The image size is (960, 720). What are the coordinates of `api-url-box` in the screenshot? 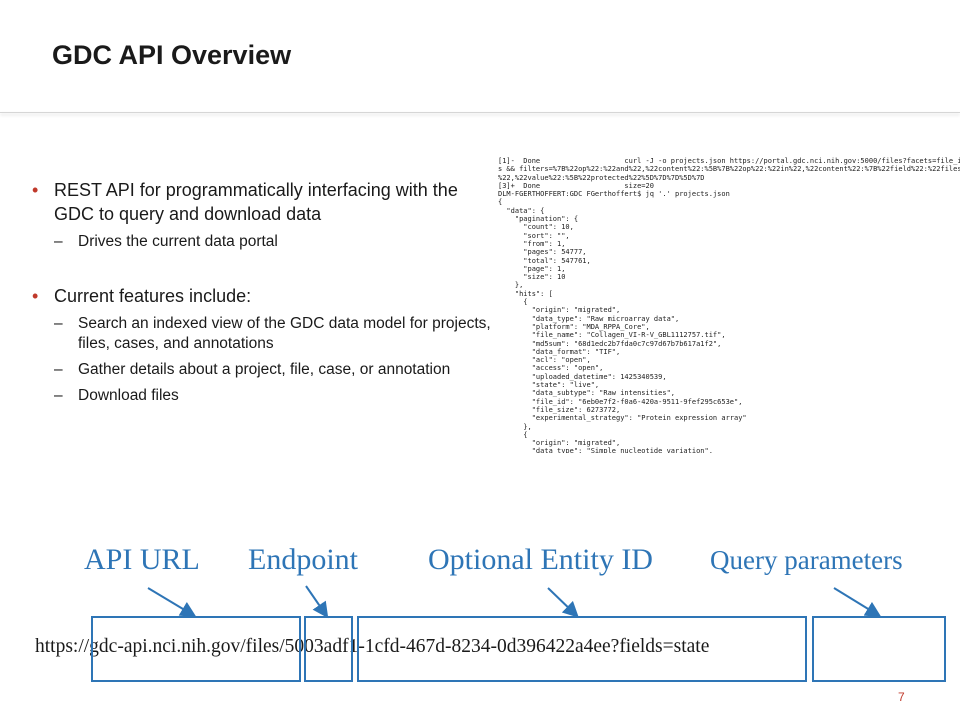 It's located at (196, 649).